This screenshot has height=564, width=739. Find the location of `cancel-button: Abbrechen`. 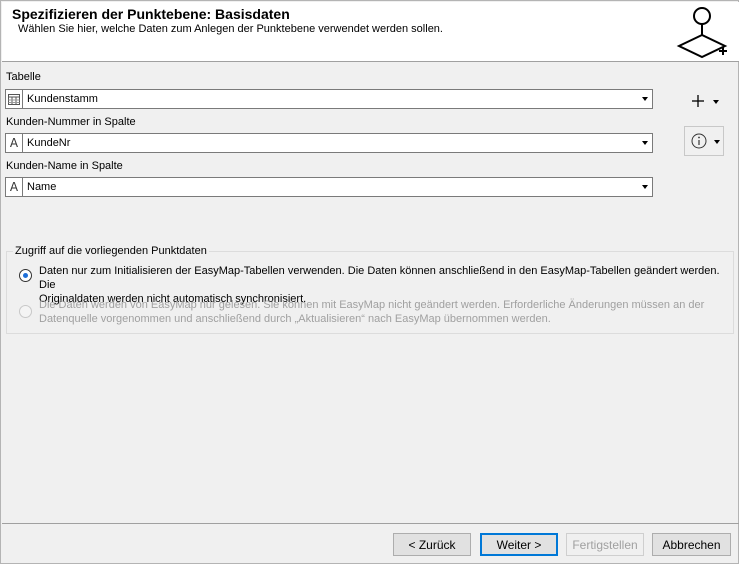

cancel-button: Abbrechen is located at coordinates (691, 544).